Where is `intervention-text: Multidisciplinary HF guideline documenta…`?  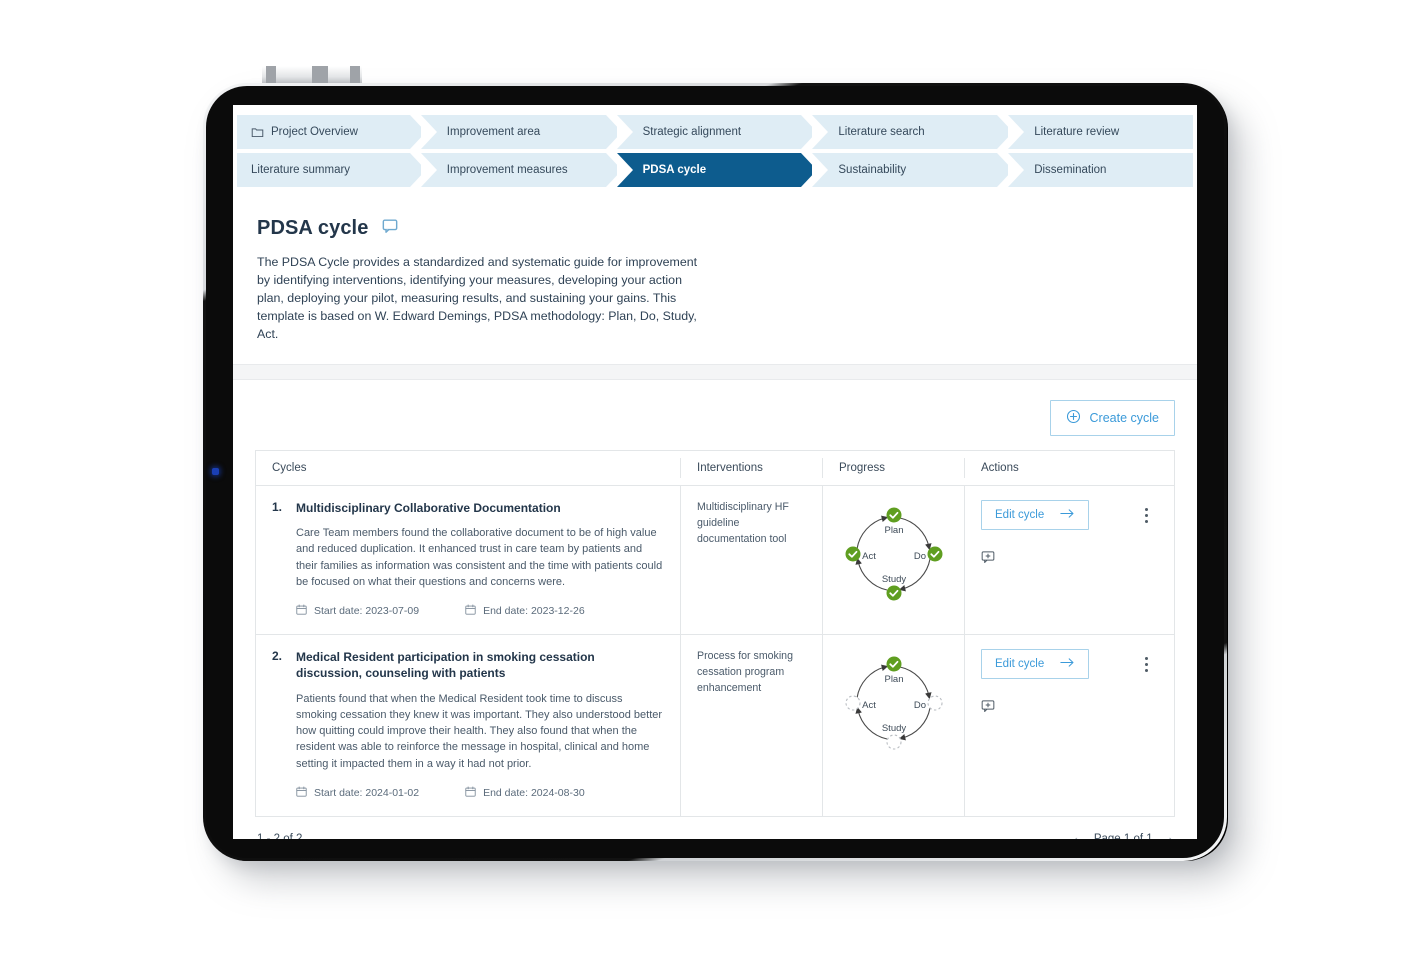
intervention-text: Multidisciplinary HF guideline documenta… is located at coordinates (743, 522).